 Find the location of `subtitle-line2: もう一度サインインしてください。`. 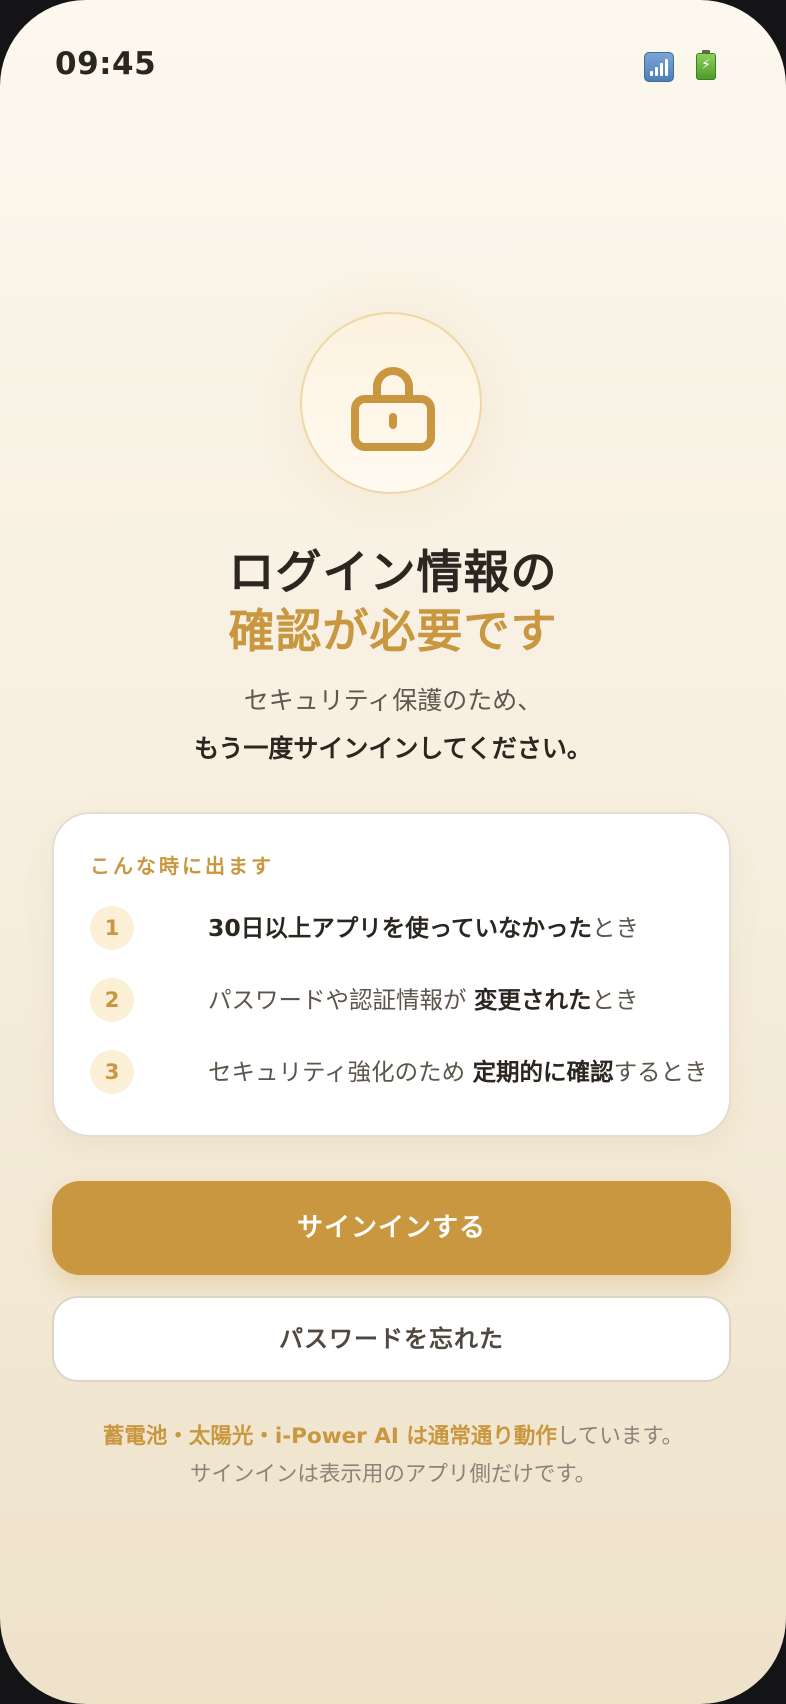

subtitle-line2: もう一度サインインしてください。 is located at coordinates (393, 748).